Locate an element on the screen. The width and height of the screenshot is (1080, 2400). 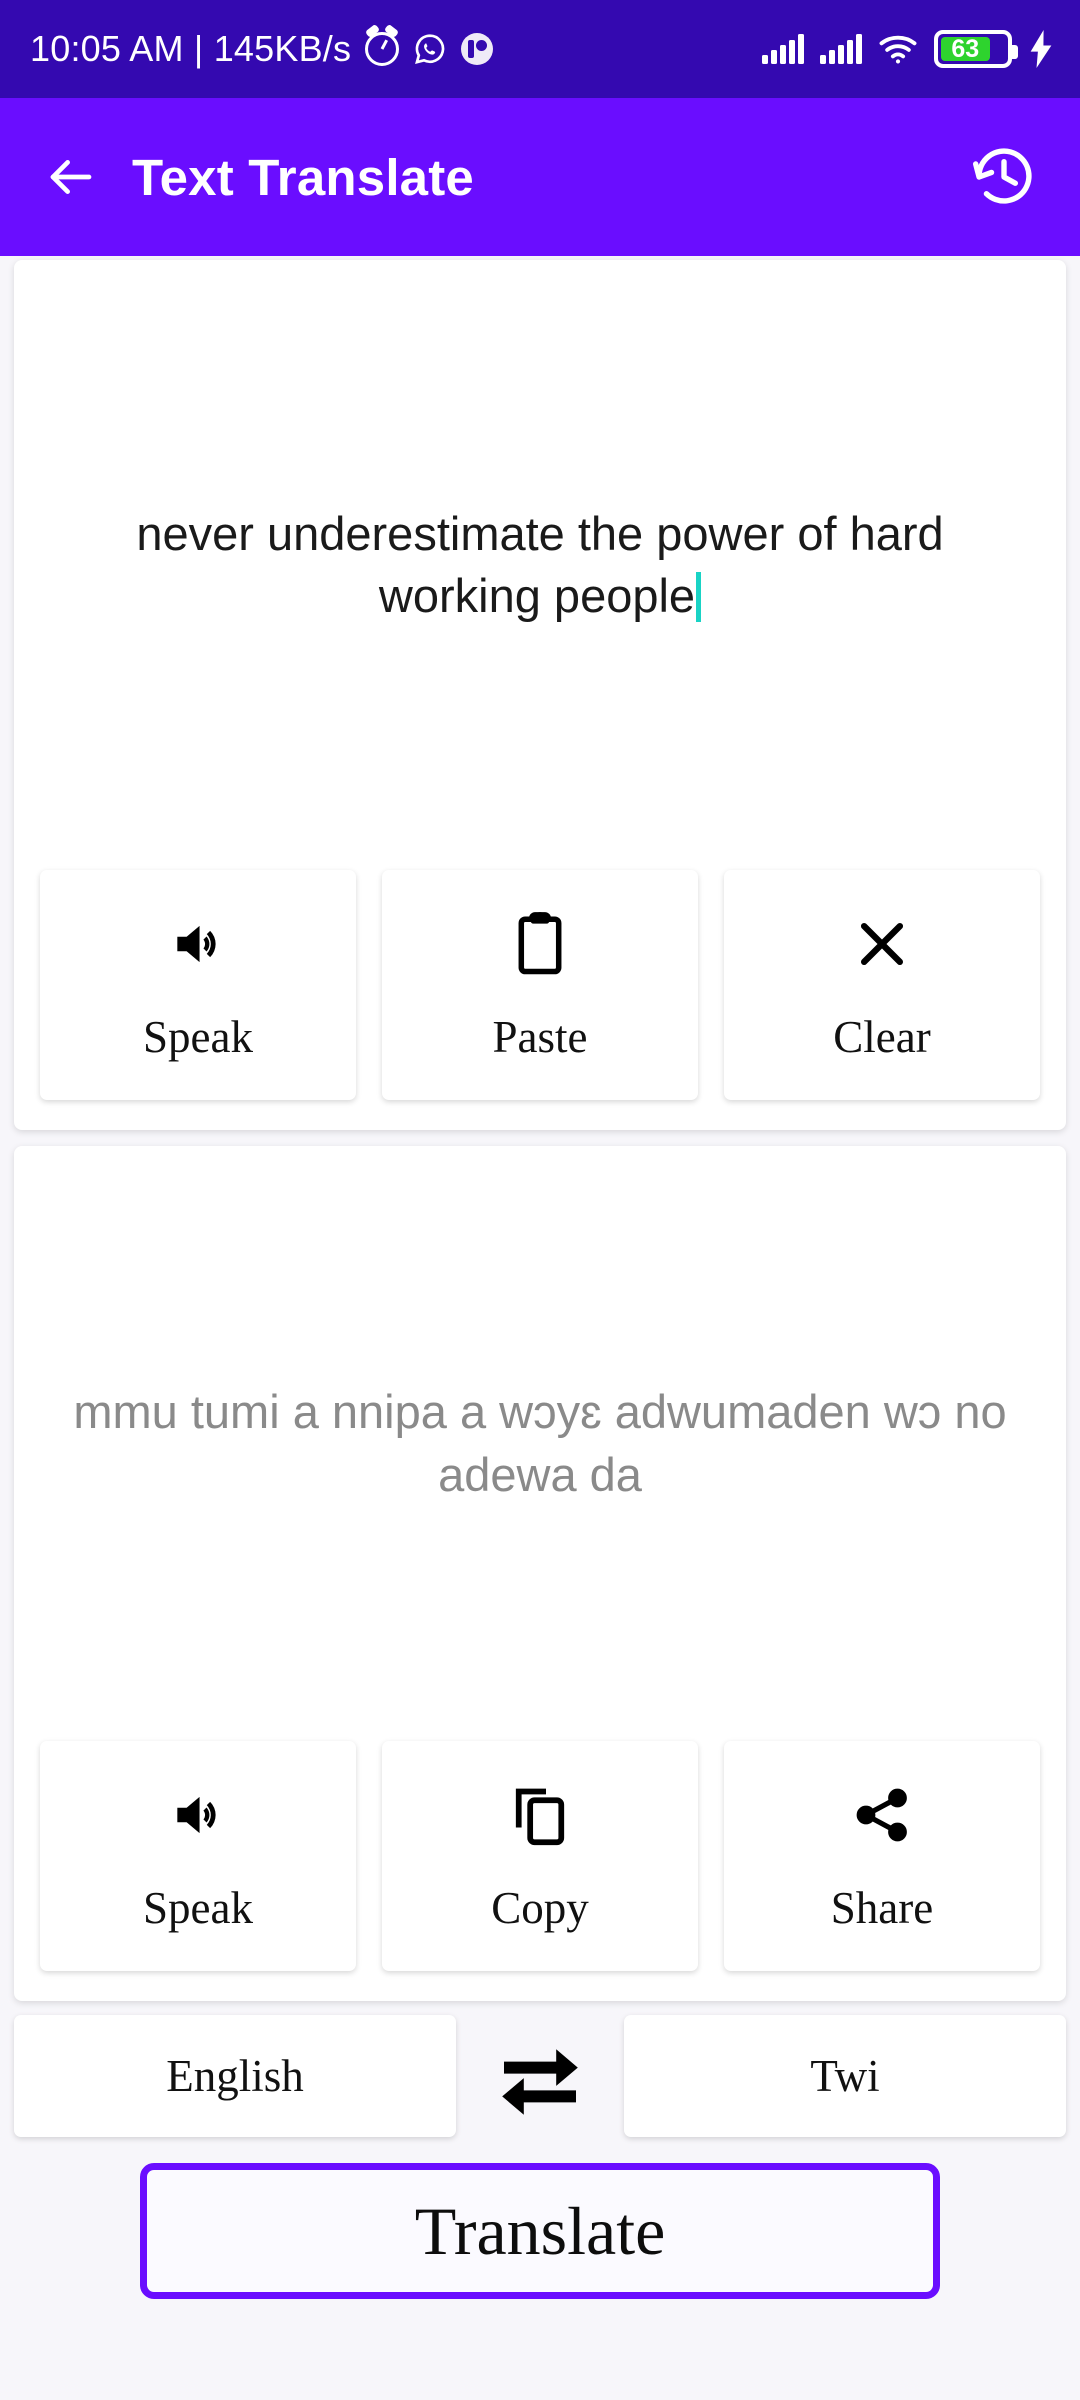
share-label: Share is located at coordinates (882, 1908).